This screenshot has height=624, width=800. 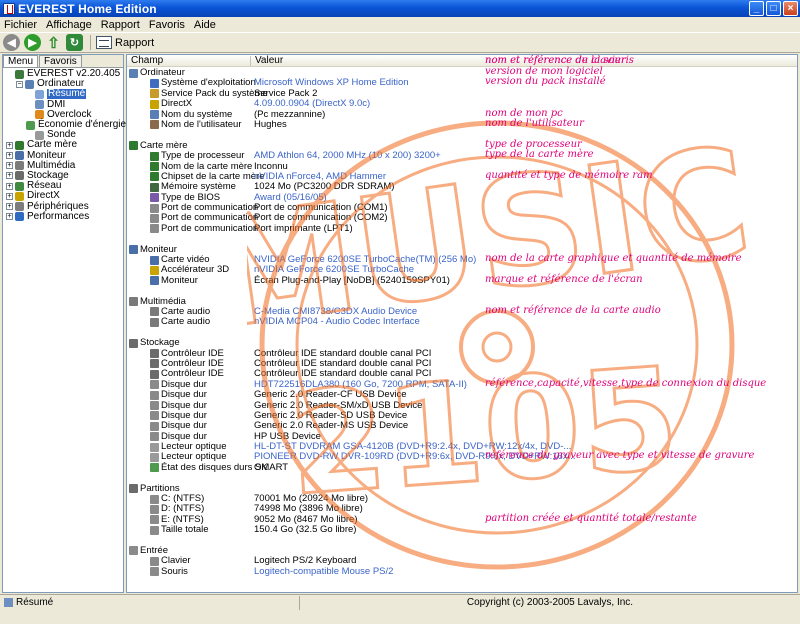 What do you see at coordinates (756, 8) in the screenshot?
I see `minimize-button: _` at bounding box center [756, 8].